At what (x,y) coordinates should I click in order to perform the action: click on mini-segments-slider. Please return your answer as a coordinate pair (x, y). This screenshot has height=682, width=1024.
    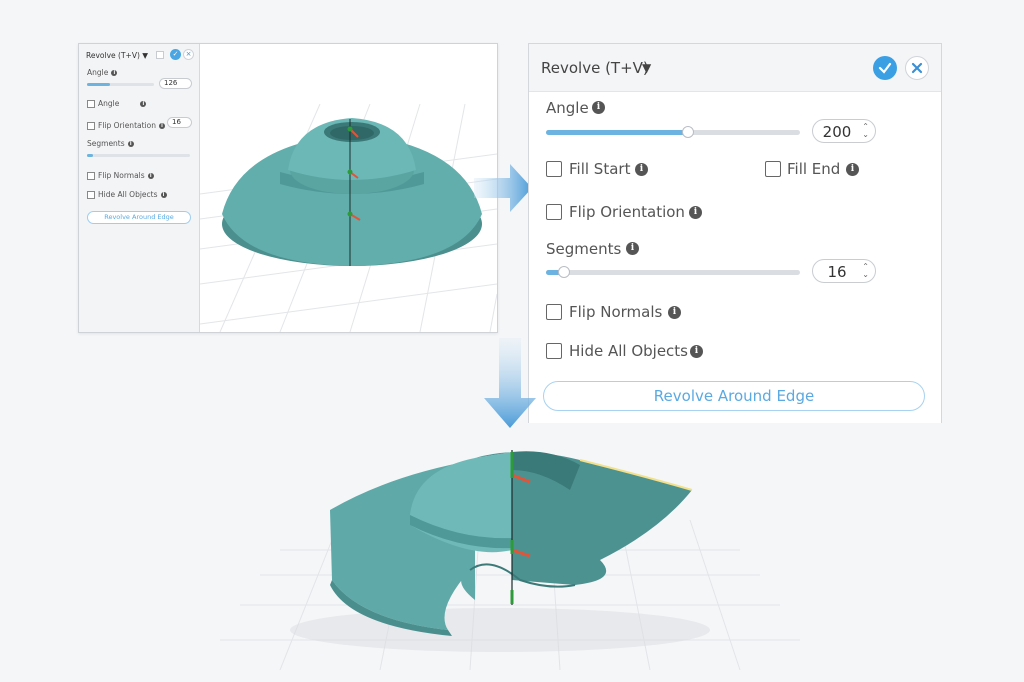
    Looking at the image, I should click on (138, 155).